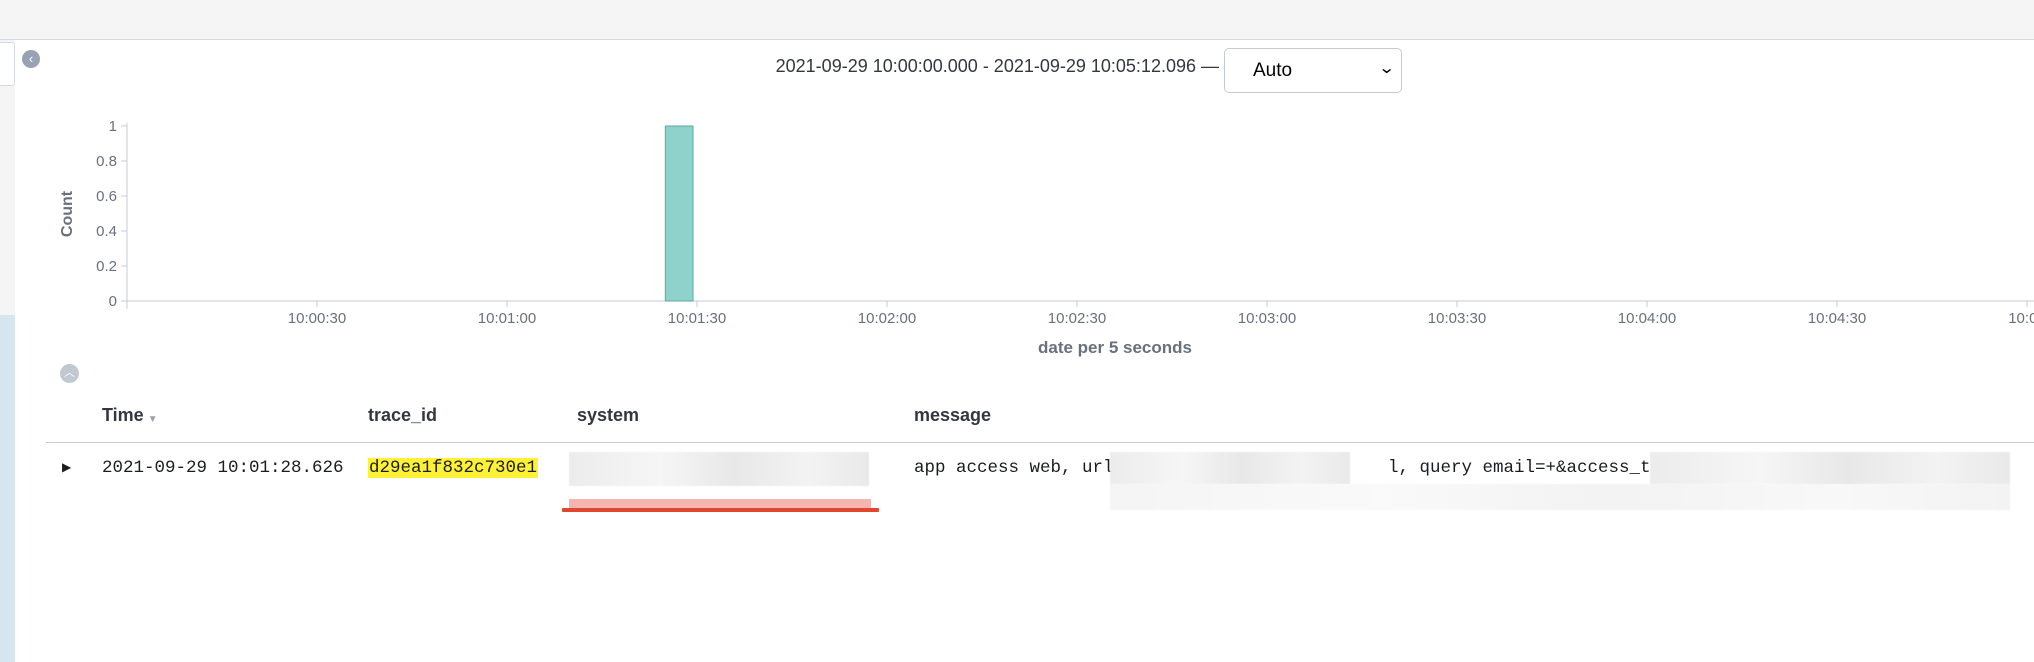  Describe the element at coordinates (1273, 70) in the screenshot. I see `interval-select-value: Auto` at that location.